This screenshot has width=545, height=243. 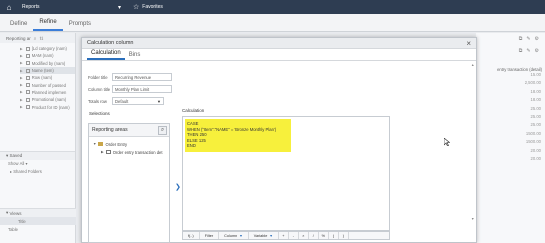 I want to click on views-section: ▾ Views Title Table, so click(x=38, y=220).